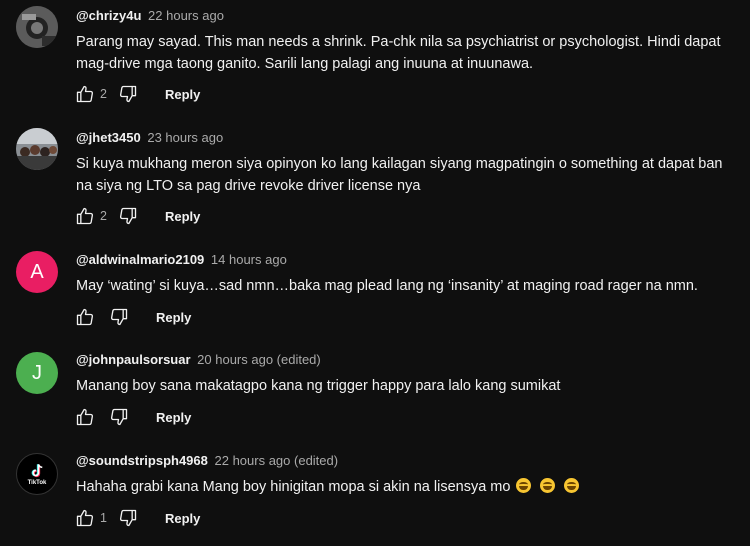 Image resolution: width=750 pixels, height=546 pixels. What do you see at coordinates (140, 259) in the screenshot?
I see `comment-author: @aldwinalmario2109` at bounding box center [140, 259].